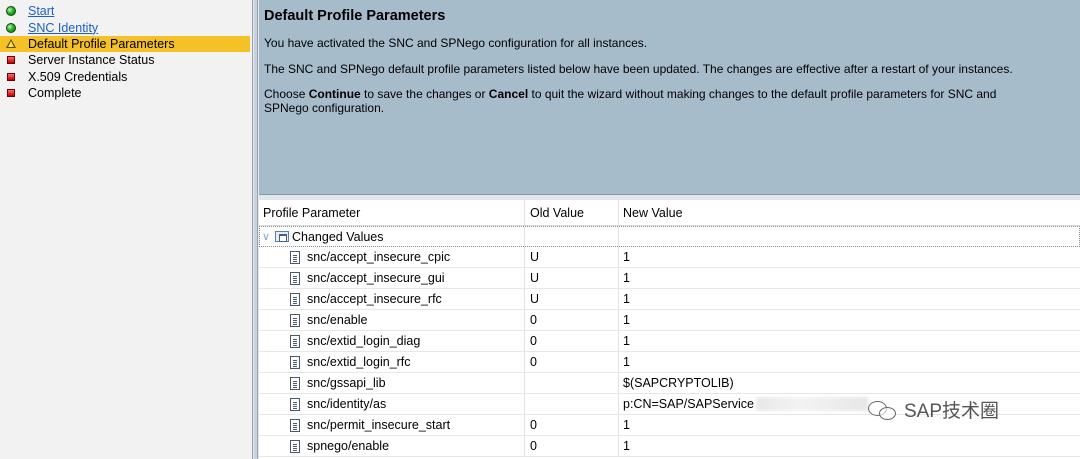 This screenshot has width=1080, height=459. What do you see at coordinates (334, 94) in the screenshot?
I see `instr-continue: Continue` at bounding box center [334, 94].